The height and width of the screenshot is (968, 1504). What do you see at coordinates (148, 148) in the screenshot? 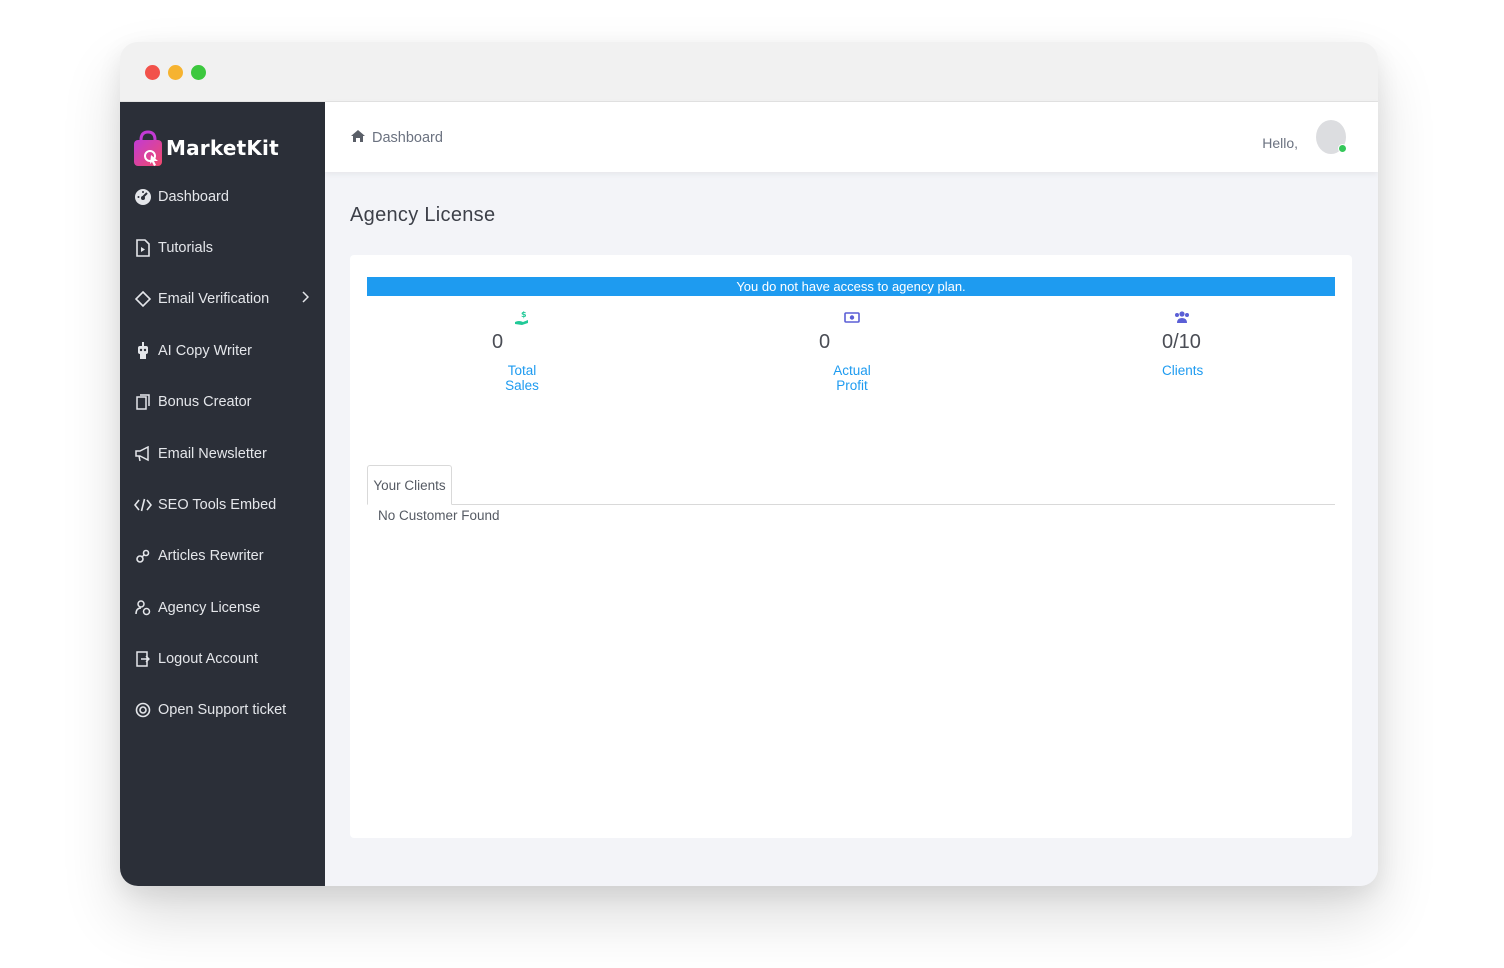
I see `shopping-bag-logo-icon` at bounding box center [148, 148].